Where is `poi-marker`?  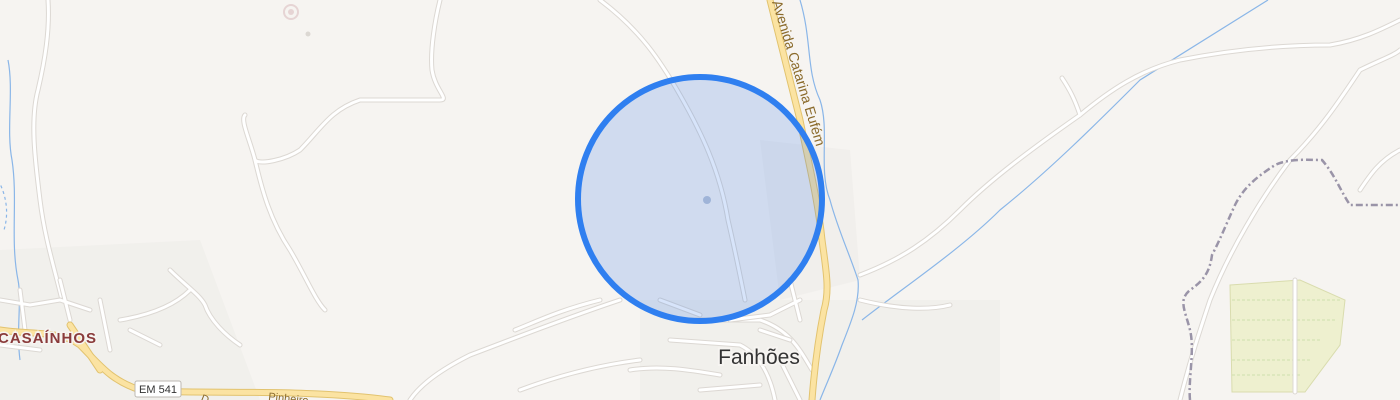
poi-marker is located at coordinates (297, 20).